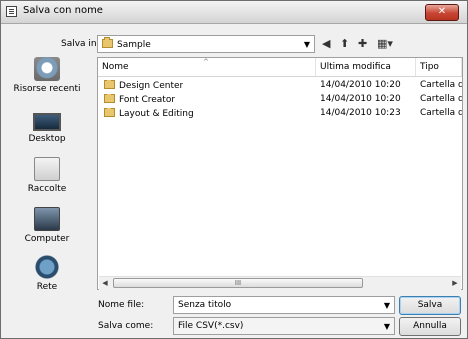 This screenshot has width=468, height=339. I want to click on place-desktop: Desktop, so click(47, 125).